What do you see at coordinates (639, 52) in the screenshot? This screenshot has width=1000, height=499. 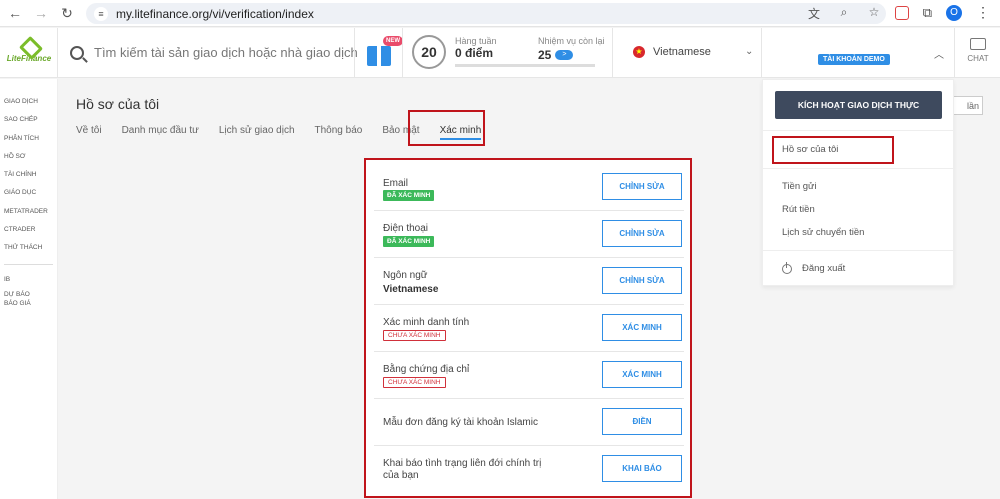 I see `vietnam-flag-icon: ★` at bounding box center [639, 52].